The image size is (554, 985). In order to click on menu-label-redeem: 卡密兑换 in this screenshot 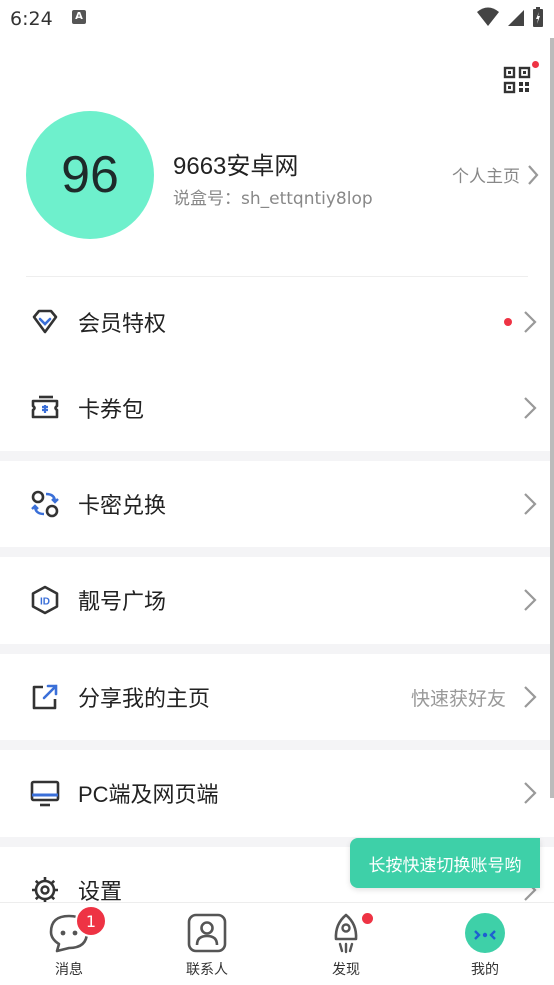, I will do `click(122, 505)`.